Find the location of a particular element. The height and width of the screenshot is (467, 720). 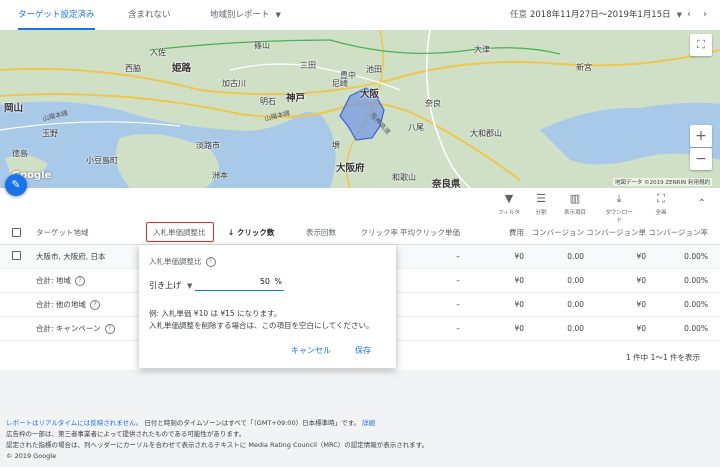

bid-adjustment-highlight is located at coordinates (180, 232).